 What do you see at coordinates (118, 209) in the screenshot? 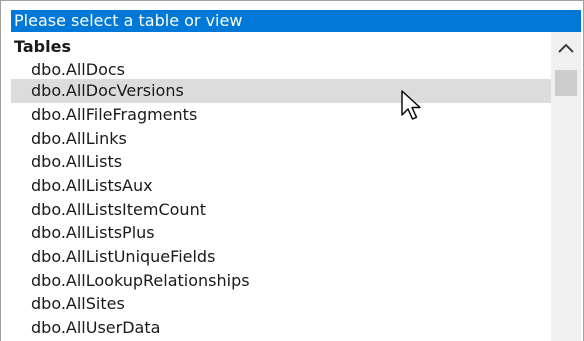
I see `list-item-label: dbo.AllListsItemCount` at bounding box center [118, 209].